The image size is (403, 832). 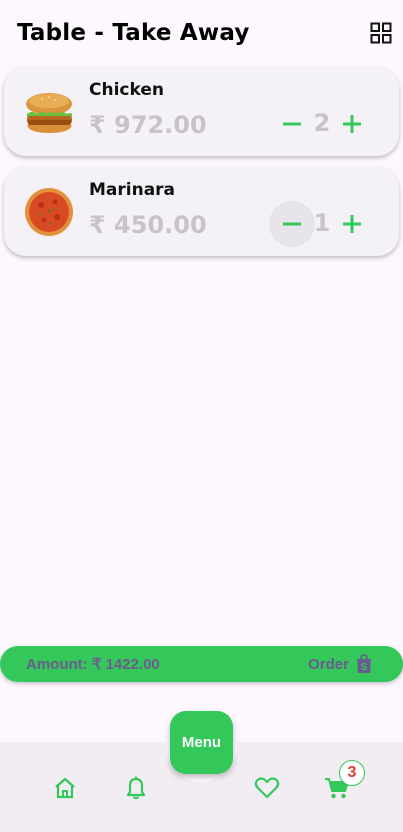 I want to click on quantity-stepper: 2, so click(x=321, y=124).